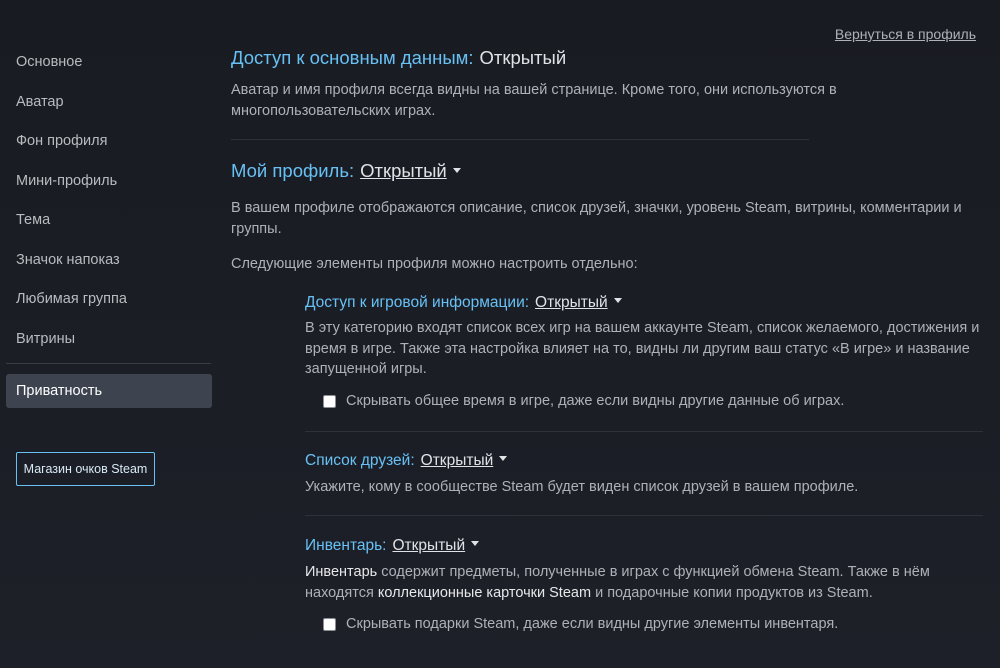 This screenshot has height=668, width=1000. I want to click on my-profile-heading: Мой профиль: Открытый, so click(346, 171).